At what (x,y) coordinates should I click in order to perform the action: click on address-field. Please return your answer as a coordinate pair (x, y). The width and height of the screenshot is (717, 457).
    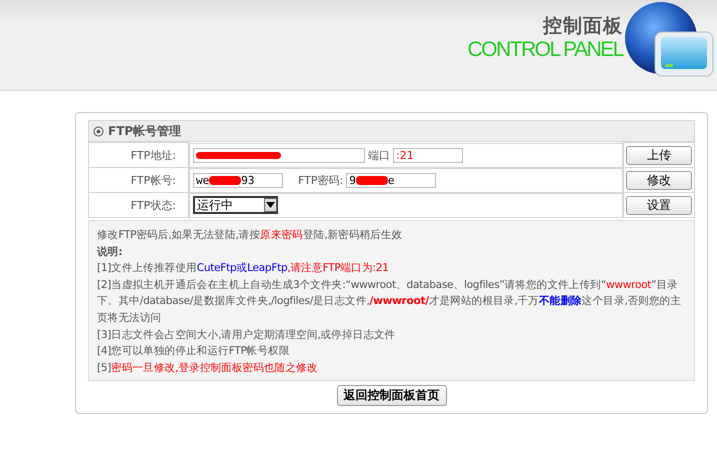
    Looking at the image, I should click on (279, 155).